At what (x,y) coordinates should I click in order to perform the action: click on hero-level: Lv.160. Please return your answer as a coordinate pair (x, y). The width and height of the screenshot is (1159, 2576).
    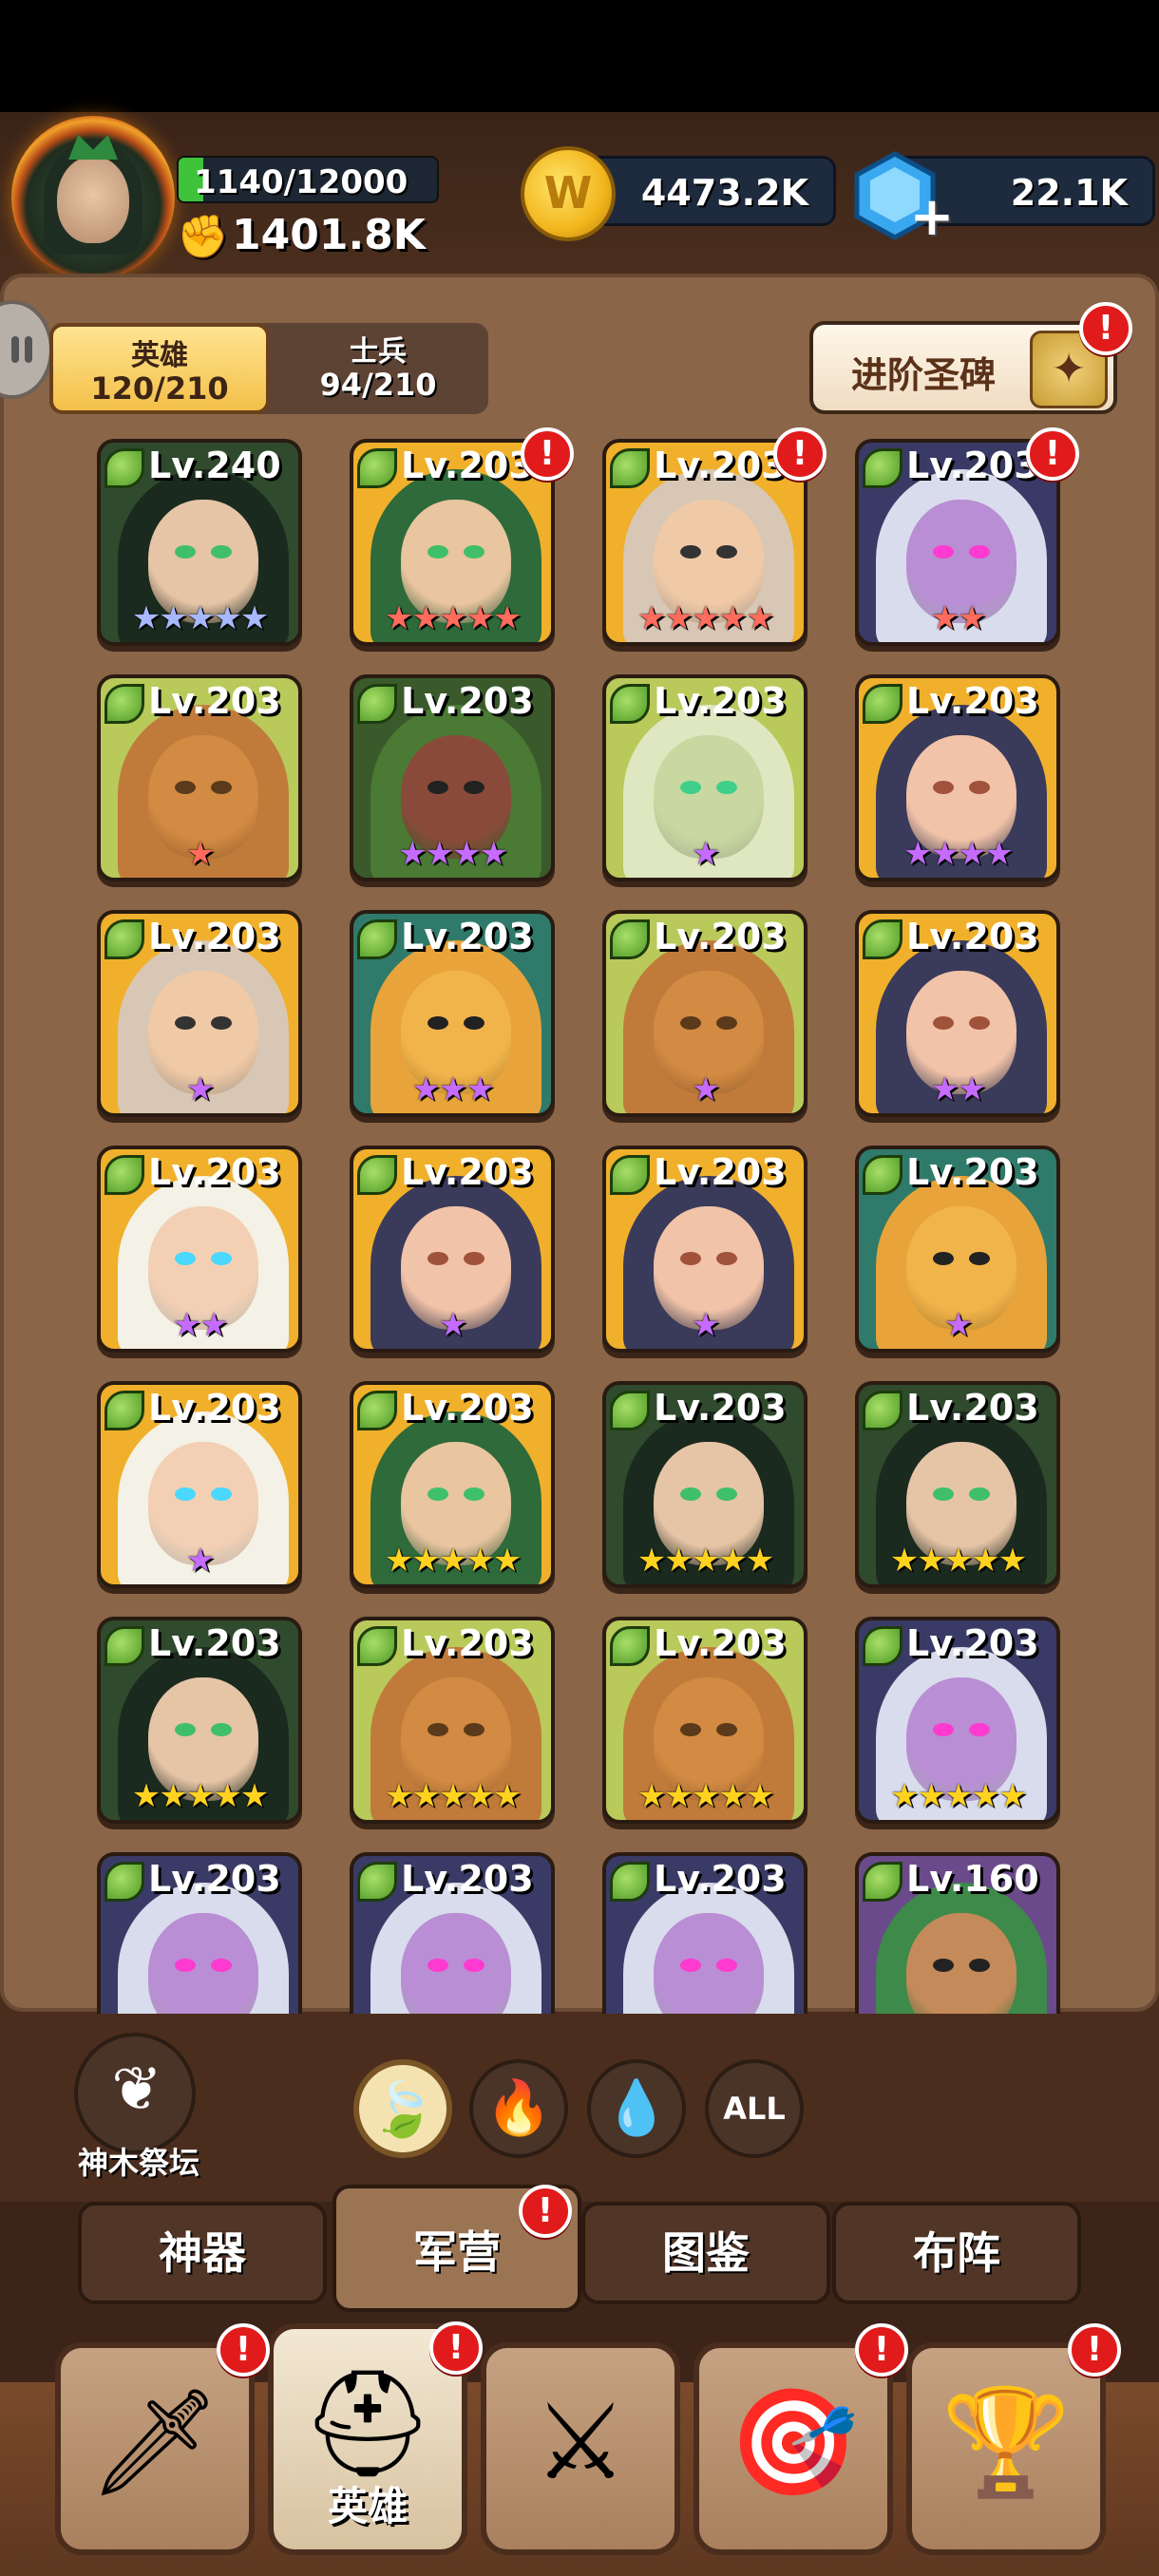
    Looking at the image, I should click on (951, 1880).